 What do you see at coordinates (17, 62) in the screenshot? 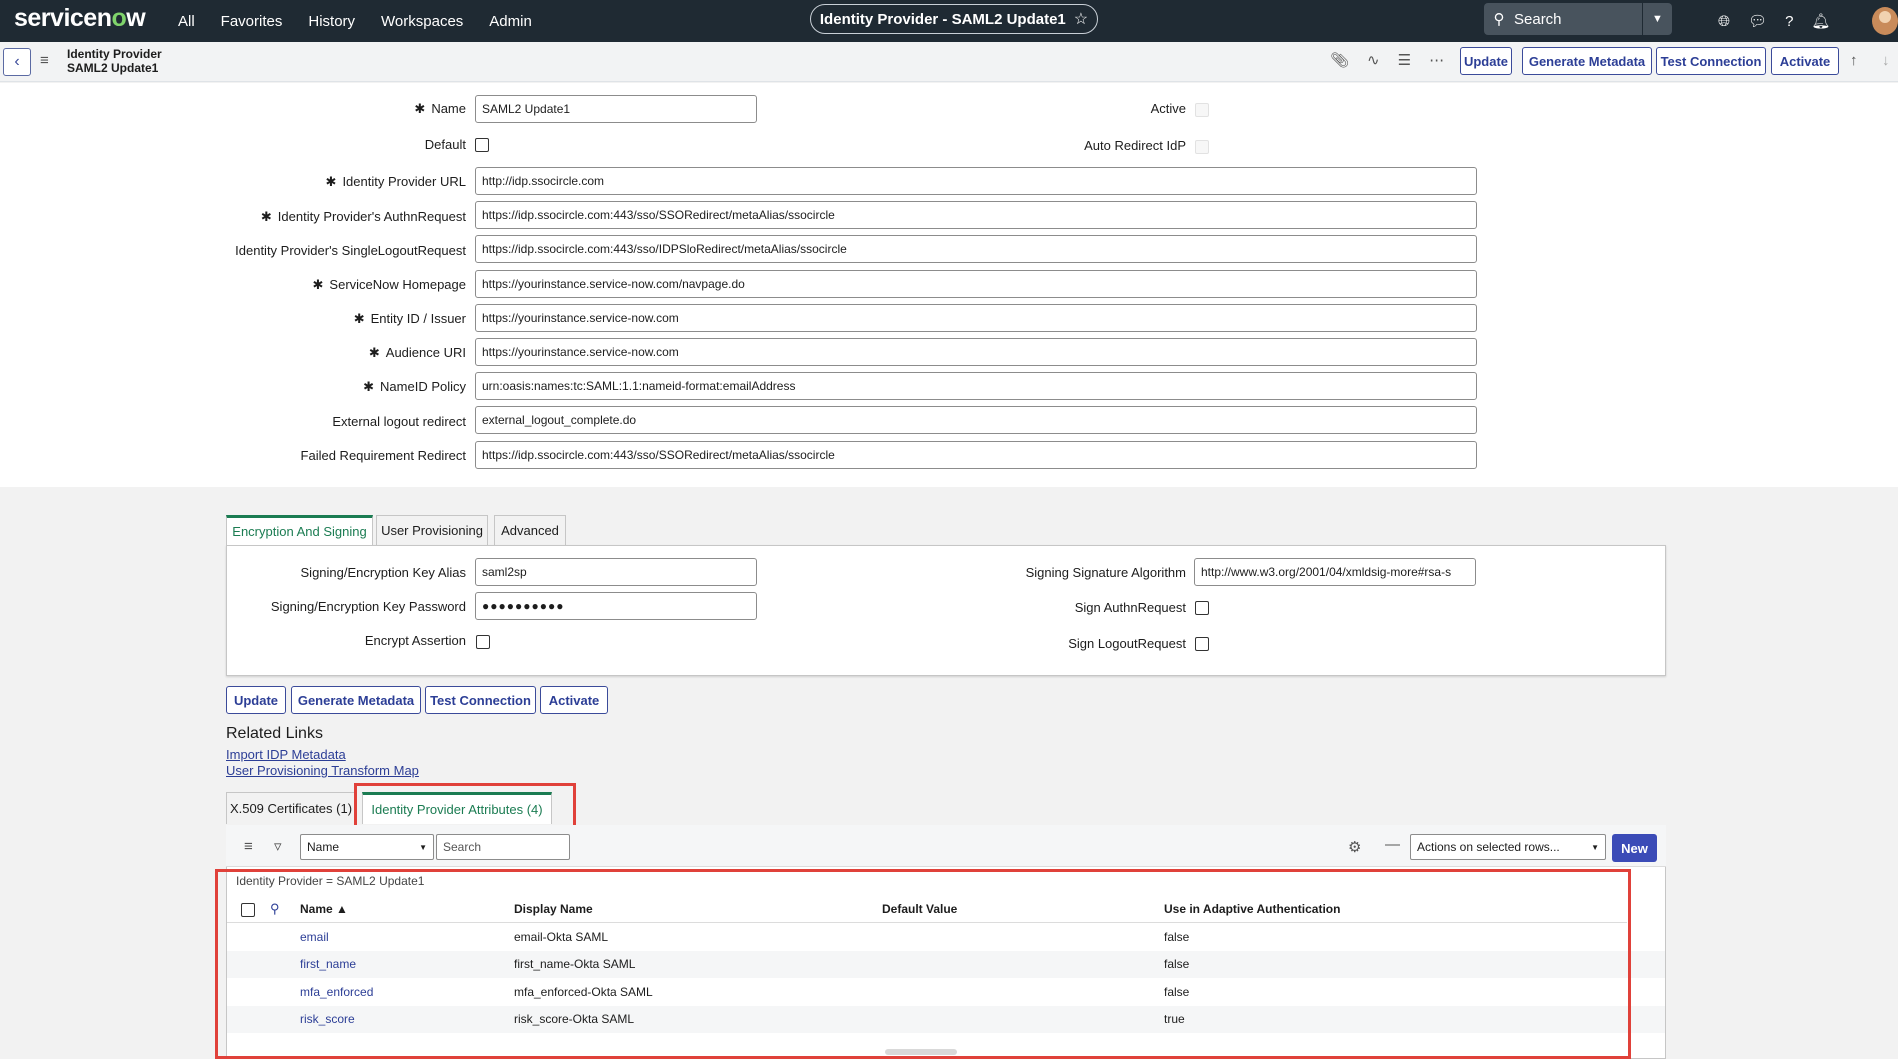
I see `back-button: ‹` at bounding box center [17, 62].